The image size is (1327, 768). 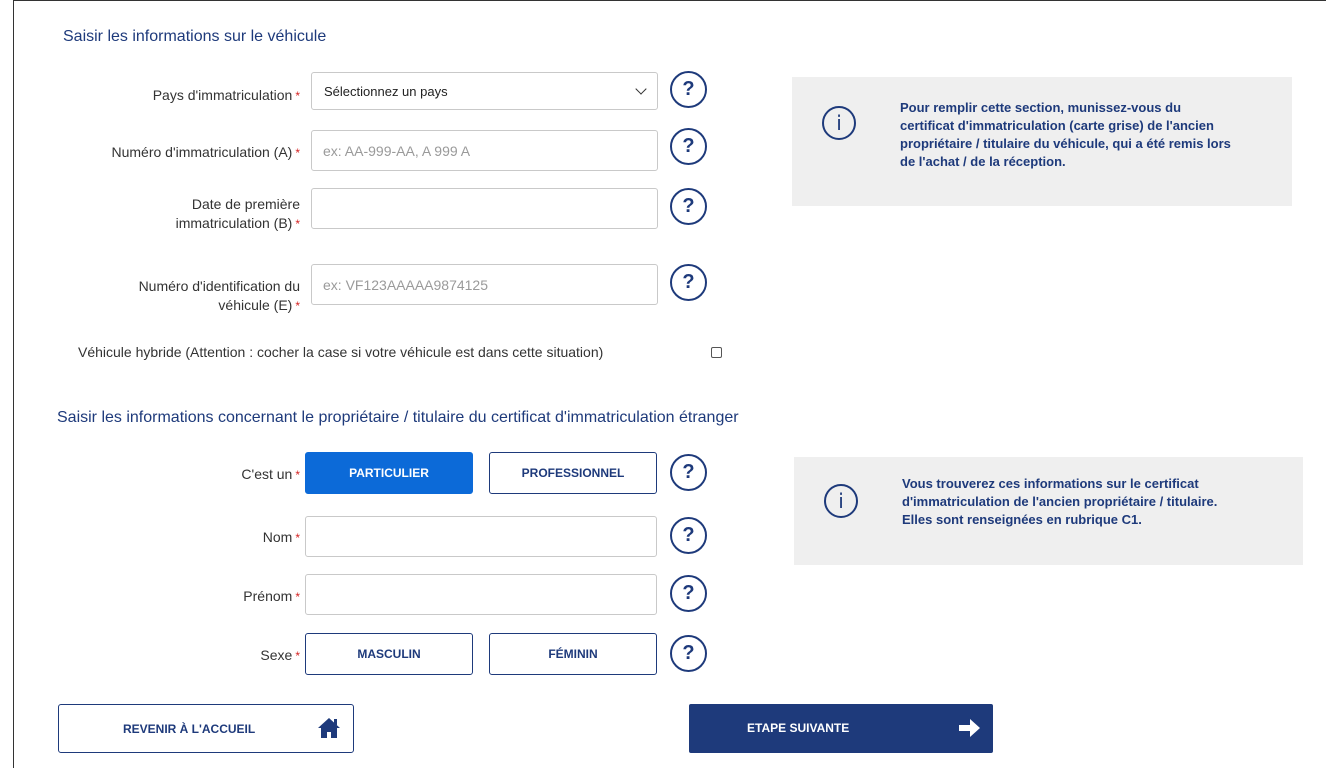 What do you see at coordinates (716, 352) in the screenshot?
I see `hybrid-checkbox` at bounding box center [716, 352].